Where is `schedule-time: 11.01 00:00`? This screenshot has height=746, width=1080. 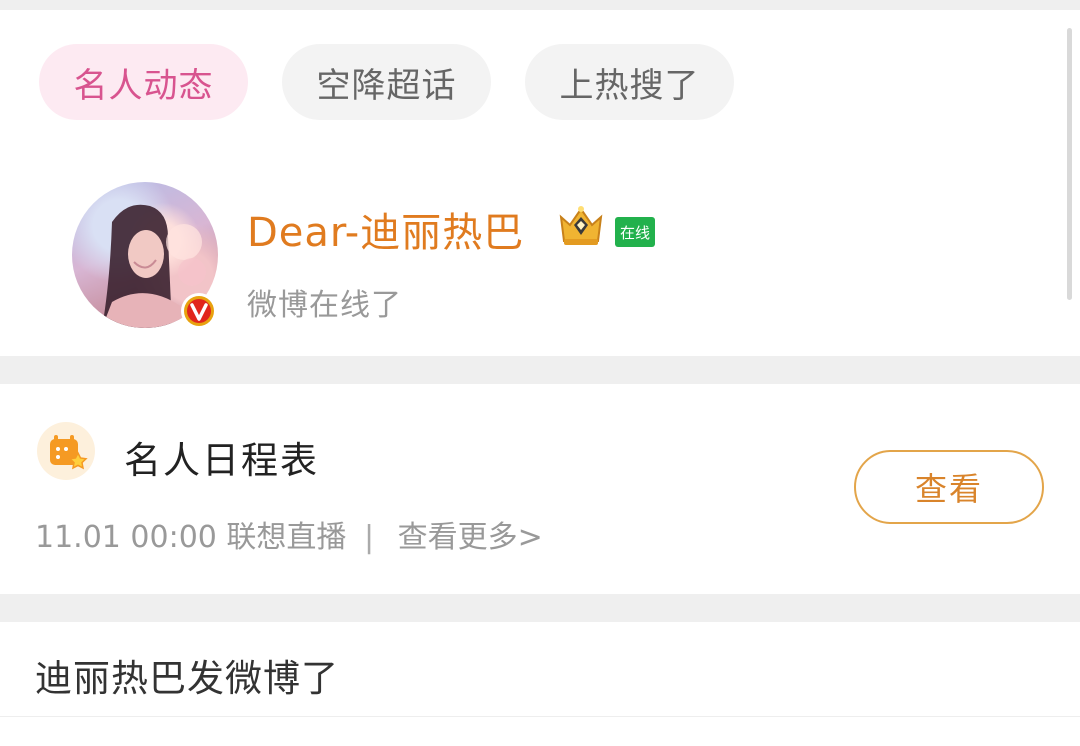 schedule-time: 11.01 00:00 is located at coordinates (126, 537).